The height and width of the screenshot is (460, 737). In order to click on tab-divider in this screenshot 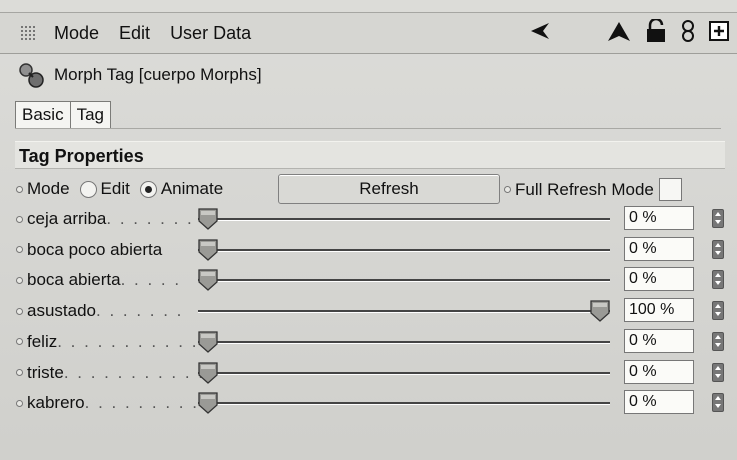, I will do `click(368, 128)`.